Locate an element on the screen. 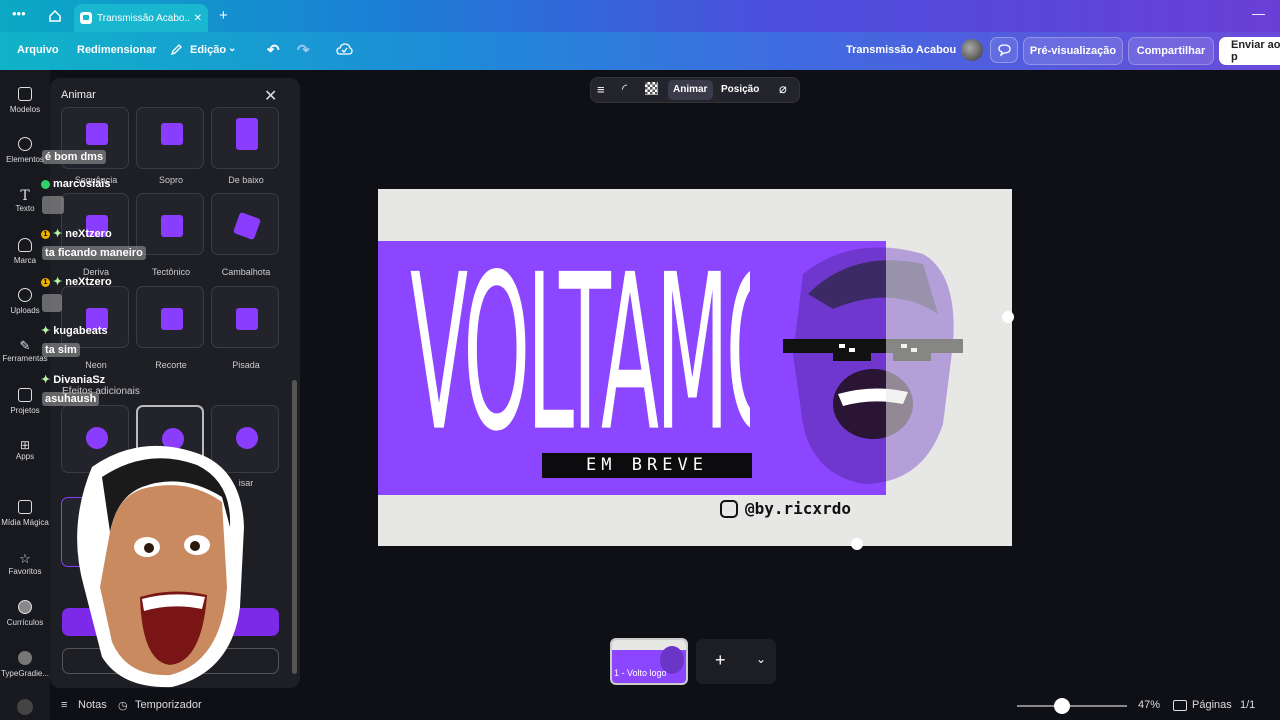  document-title: Transmissão Acabou is located at coordinates (901, 50).